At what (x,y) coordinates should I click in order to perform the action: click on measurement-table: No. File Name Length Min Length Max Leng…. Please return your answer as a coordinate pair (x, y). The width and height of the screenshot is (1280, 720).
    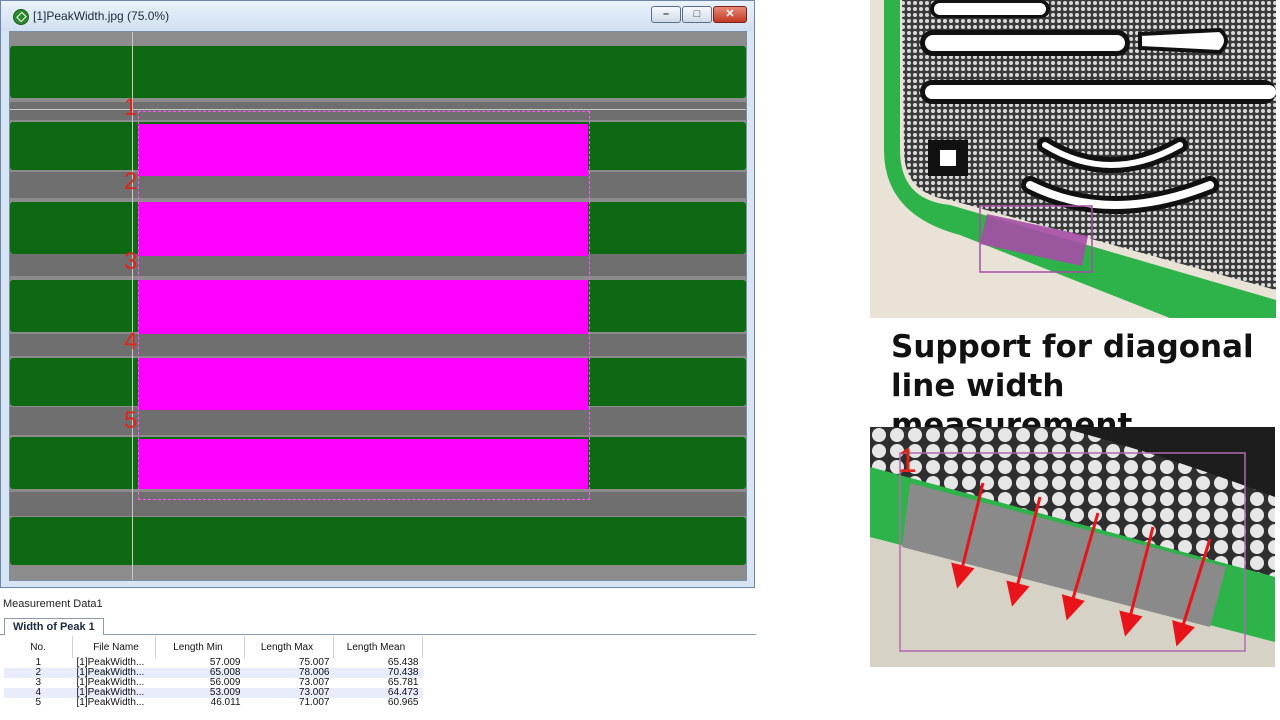
    Looking at the image, I should click on (213, 672).